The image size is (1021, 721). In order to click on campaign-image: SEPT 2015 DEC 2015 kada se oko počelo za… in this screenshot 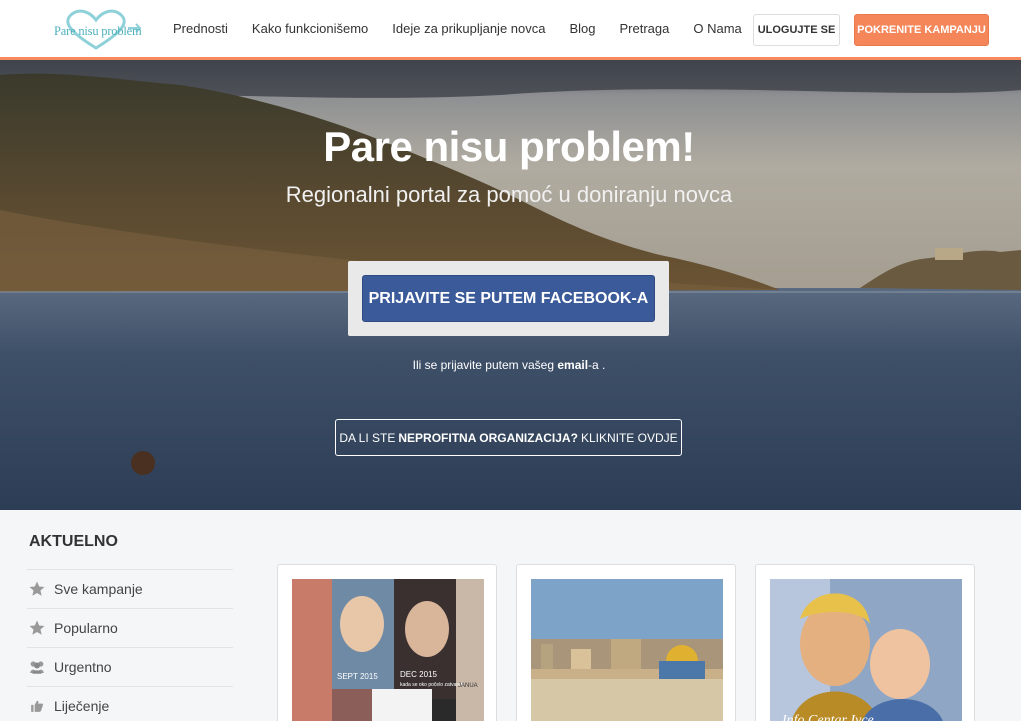, I will do `click(388, 650)`.